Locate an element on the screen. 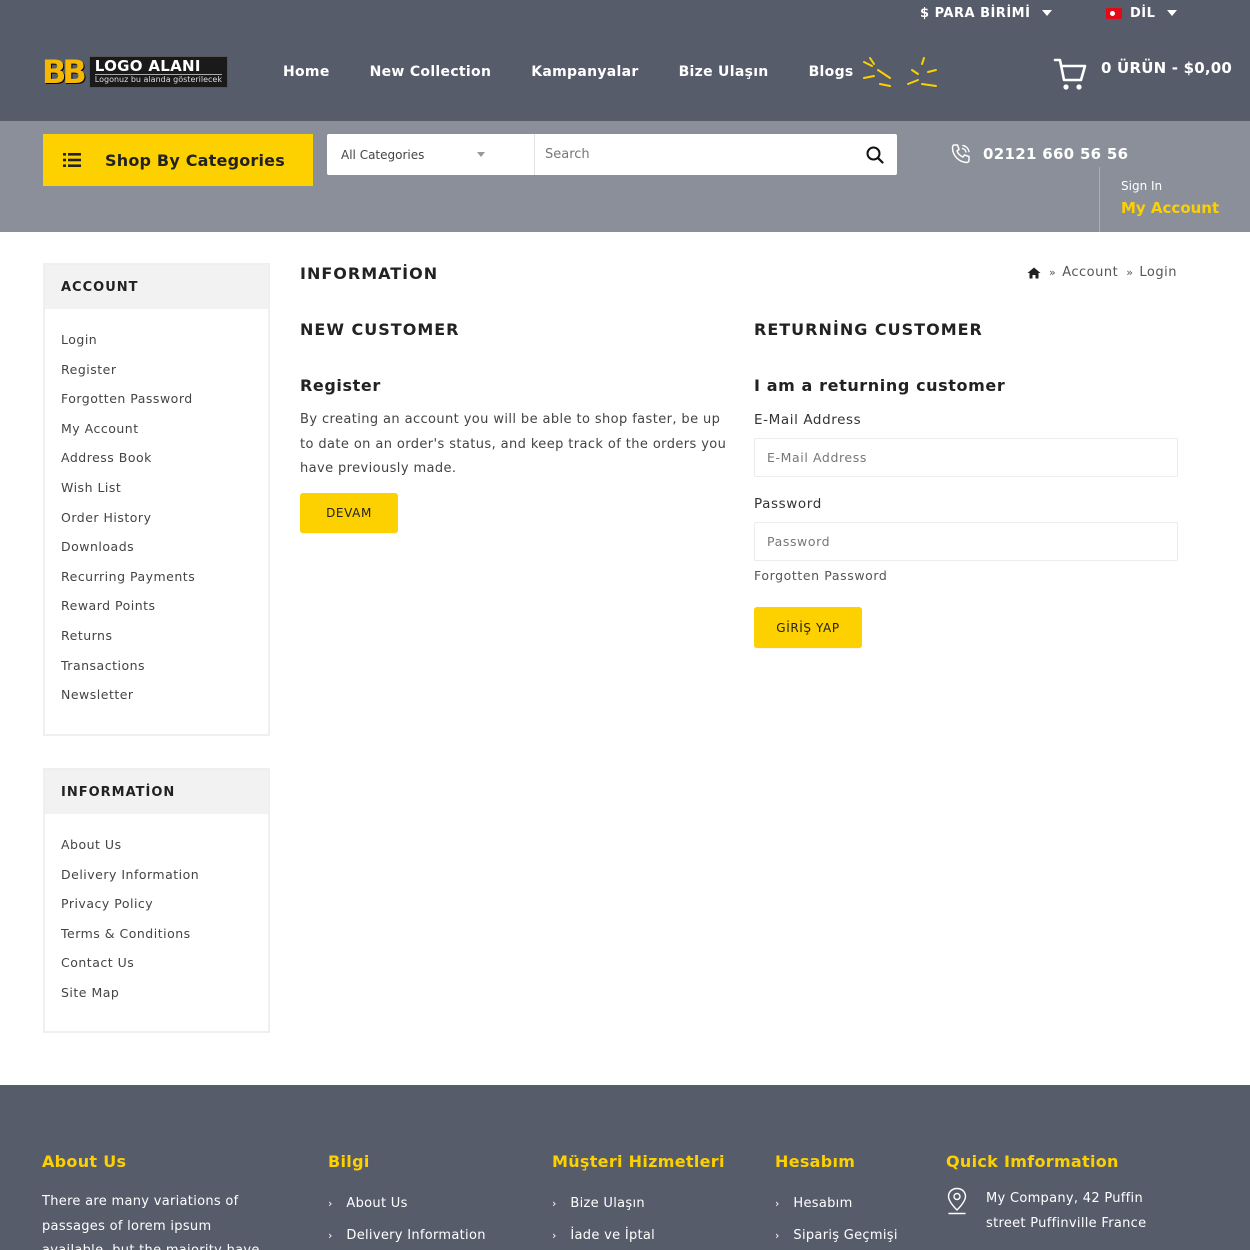 Image resolution: width=1250 pixels, height=1250 pixels. login-button: GİRİŞ YAP is located at coordinates (808, 627).